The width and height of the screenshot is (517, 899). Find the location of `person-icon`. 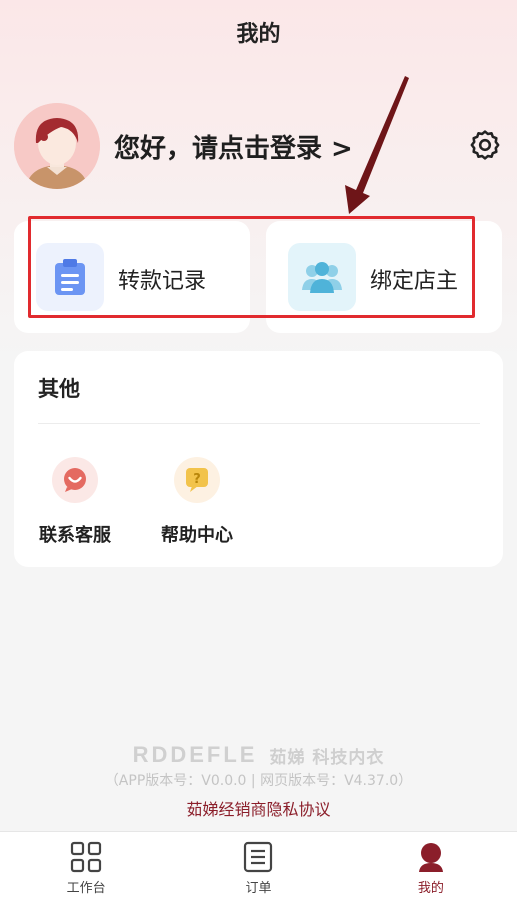

person-icon is located at coordinates (430, 857).